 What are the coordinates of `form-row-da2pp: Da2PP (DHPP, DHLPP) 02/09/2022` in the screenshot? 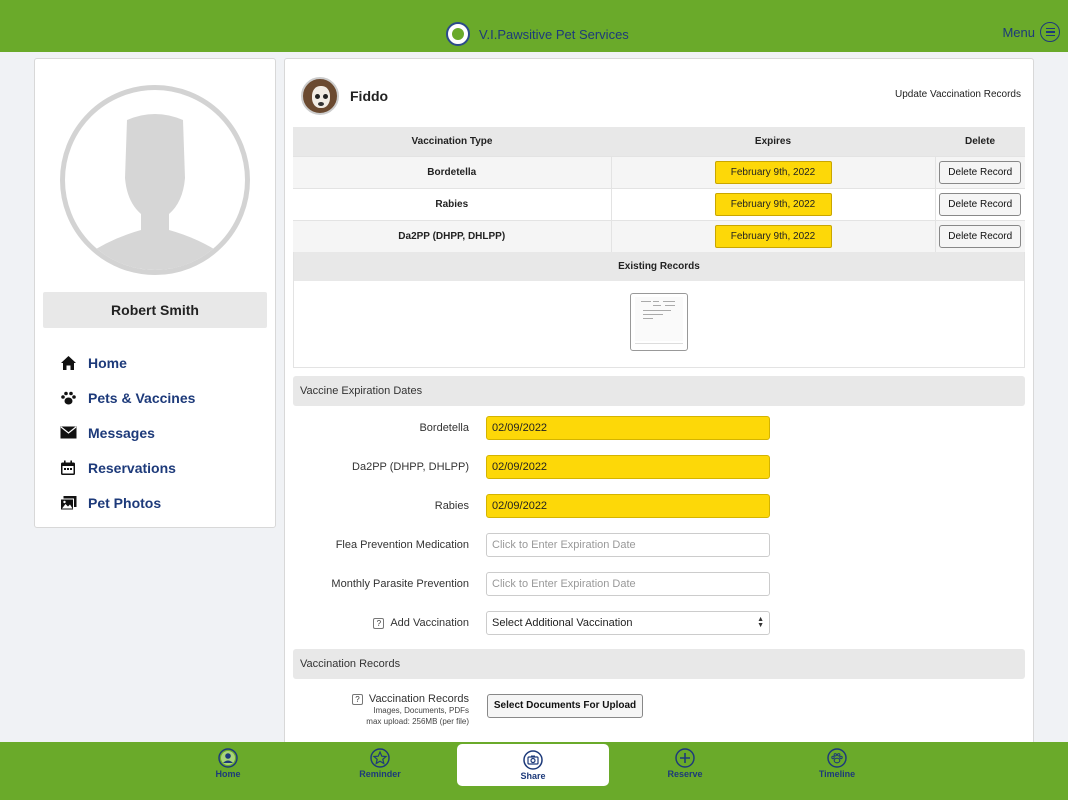 It's located at (659, 467).